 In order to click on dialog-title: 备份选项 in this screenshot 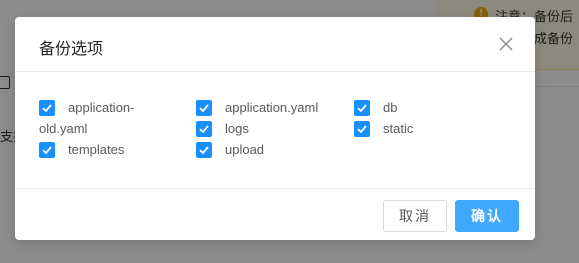, I will do `click(71, 49)`.